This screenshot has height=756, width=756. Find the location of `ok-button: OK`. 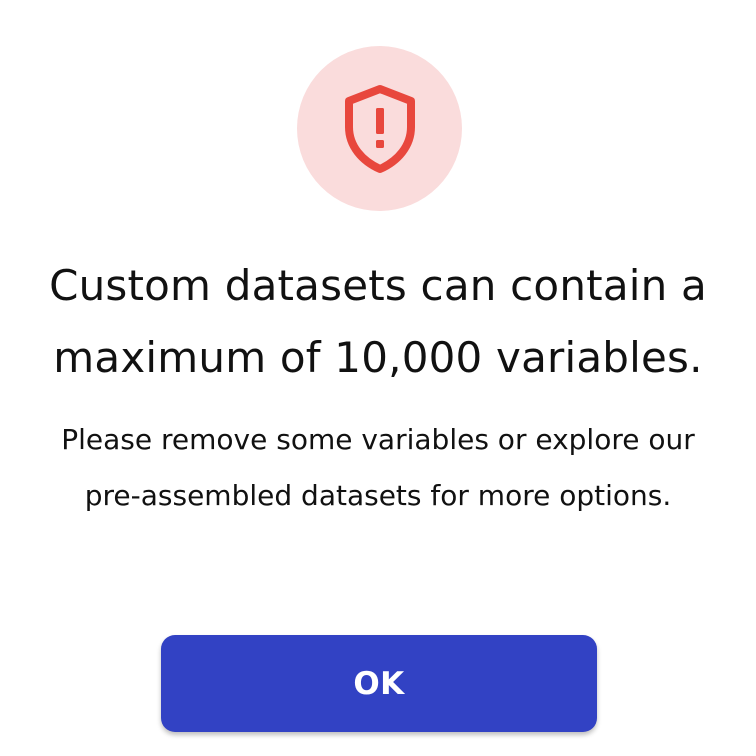

ok-button: OK is located at coordinates (379, 683).